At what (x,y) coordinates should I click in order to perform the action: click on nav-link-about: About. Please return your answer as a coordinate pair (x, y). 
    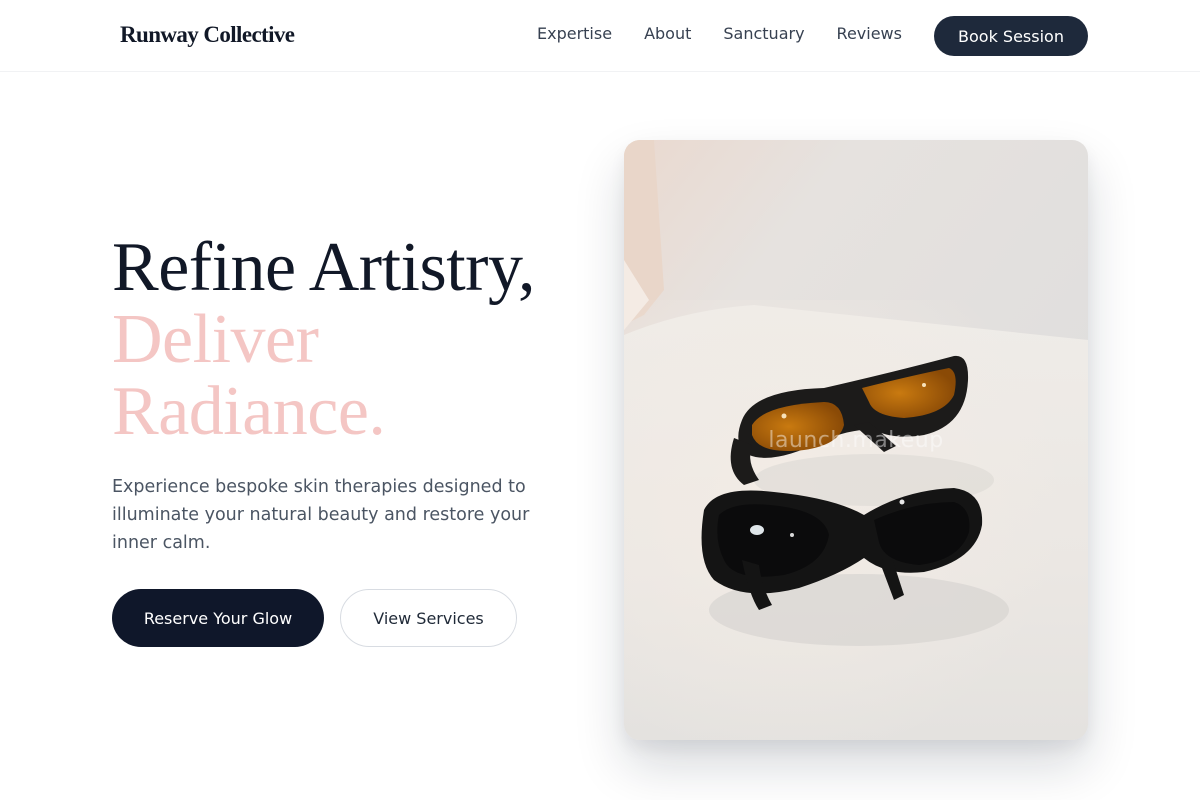
    Looking at the image, I should click on (667, 33).